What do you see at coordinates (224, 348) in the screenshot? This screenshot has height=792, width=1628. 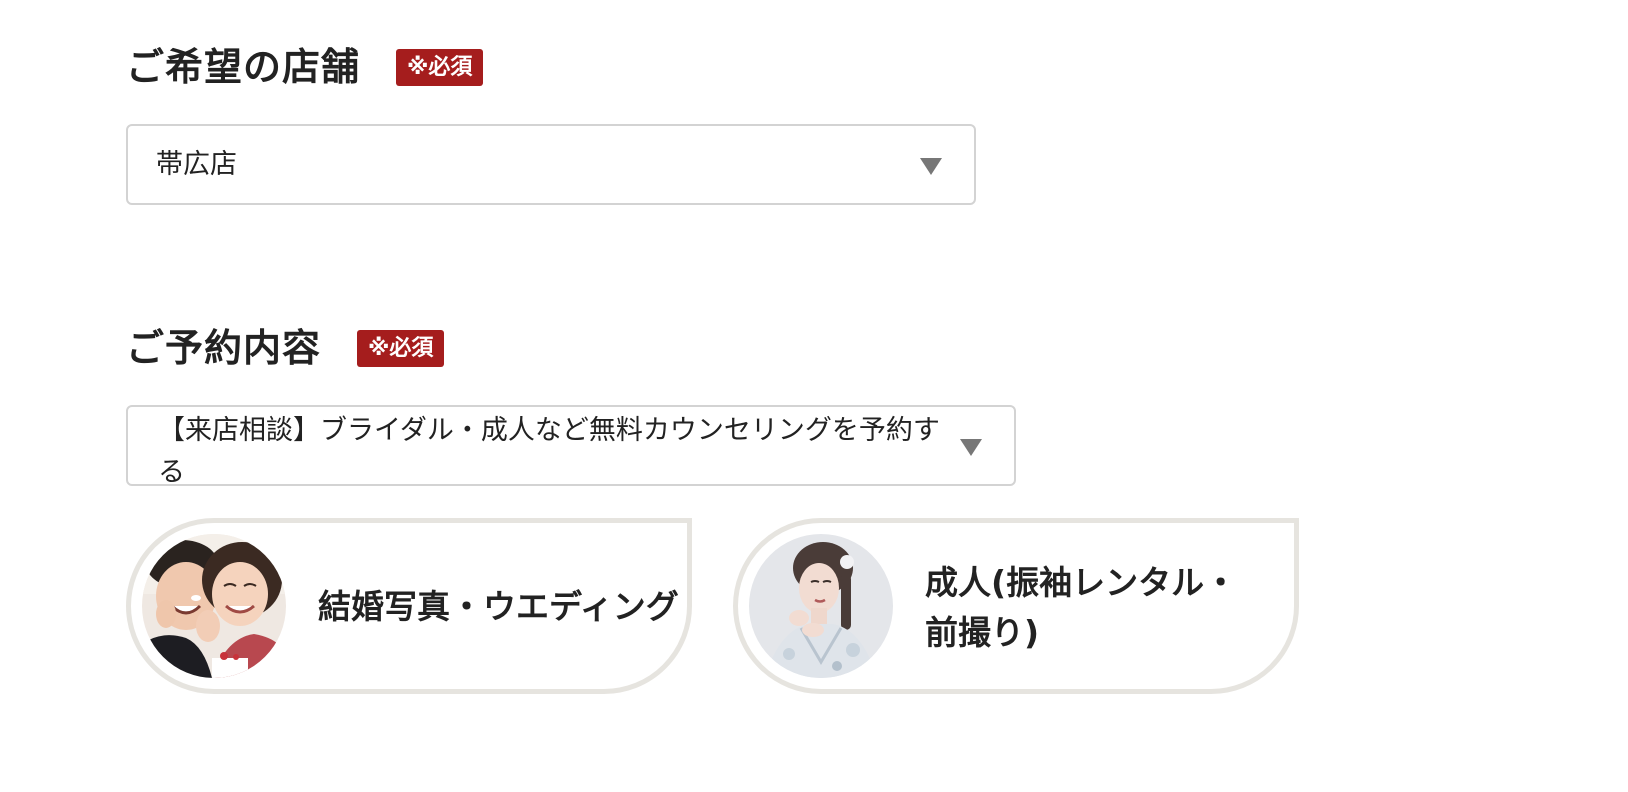 I see `content-section-title: ご予約内容` at bounding box center [224, 348].